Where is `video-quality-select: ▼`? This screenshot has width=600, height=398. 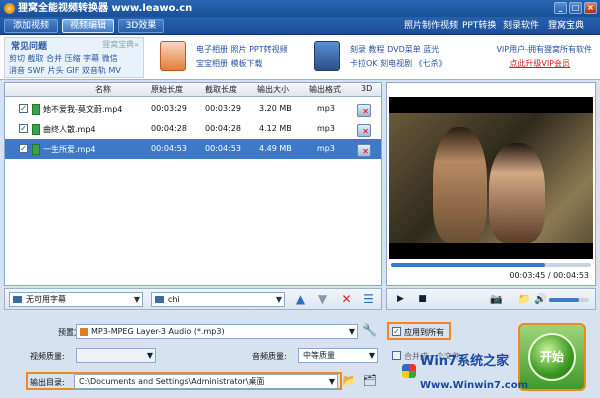 video-quality-select: ▼ is located at coordinates (116, 355).